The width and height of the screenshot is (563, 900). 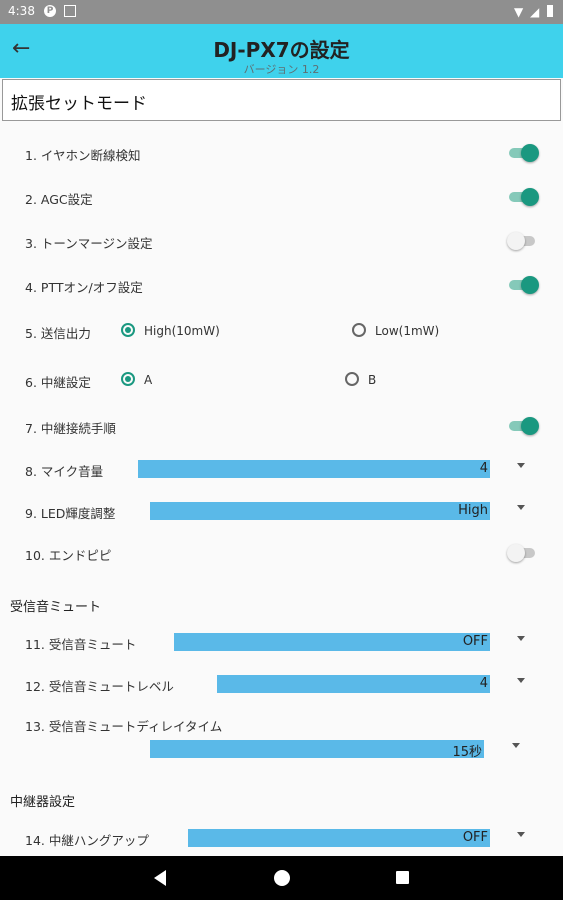 I want to click on setting-label: 9. LED輝度調整, so click(x=70, y=513).